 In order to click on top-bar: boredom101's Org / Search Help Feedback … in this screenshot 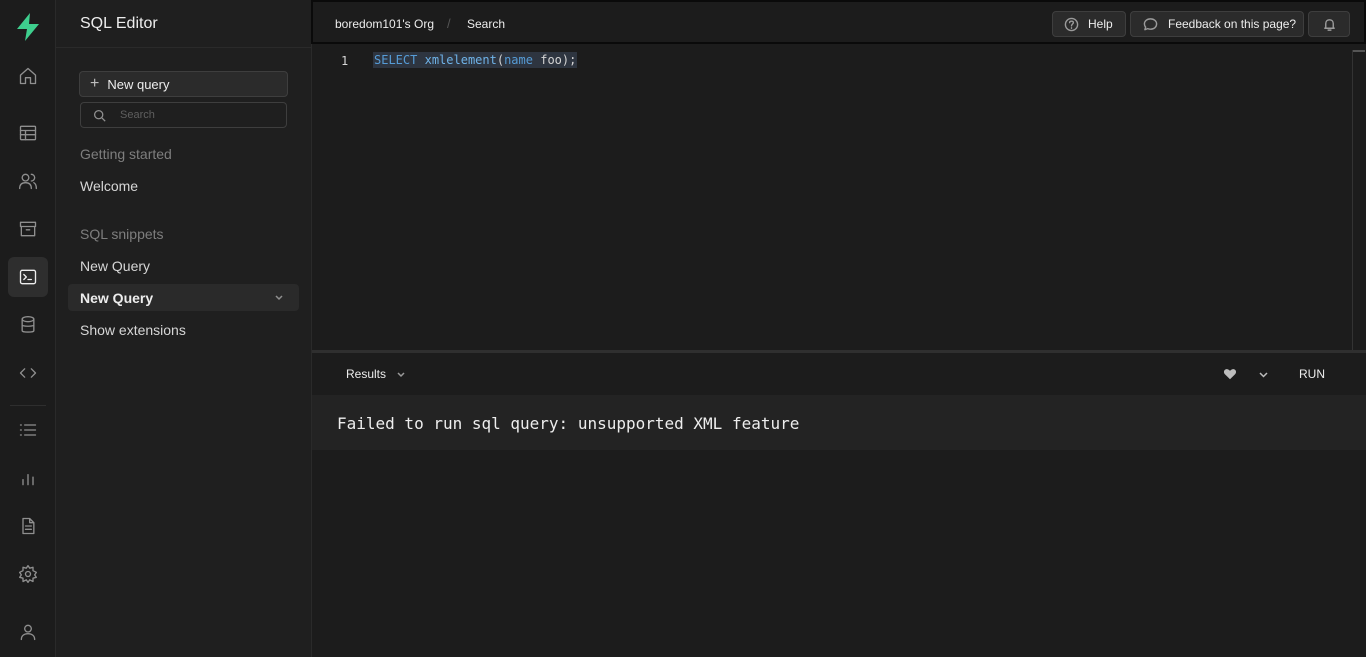, I will do `click(838, 22)`.